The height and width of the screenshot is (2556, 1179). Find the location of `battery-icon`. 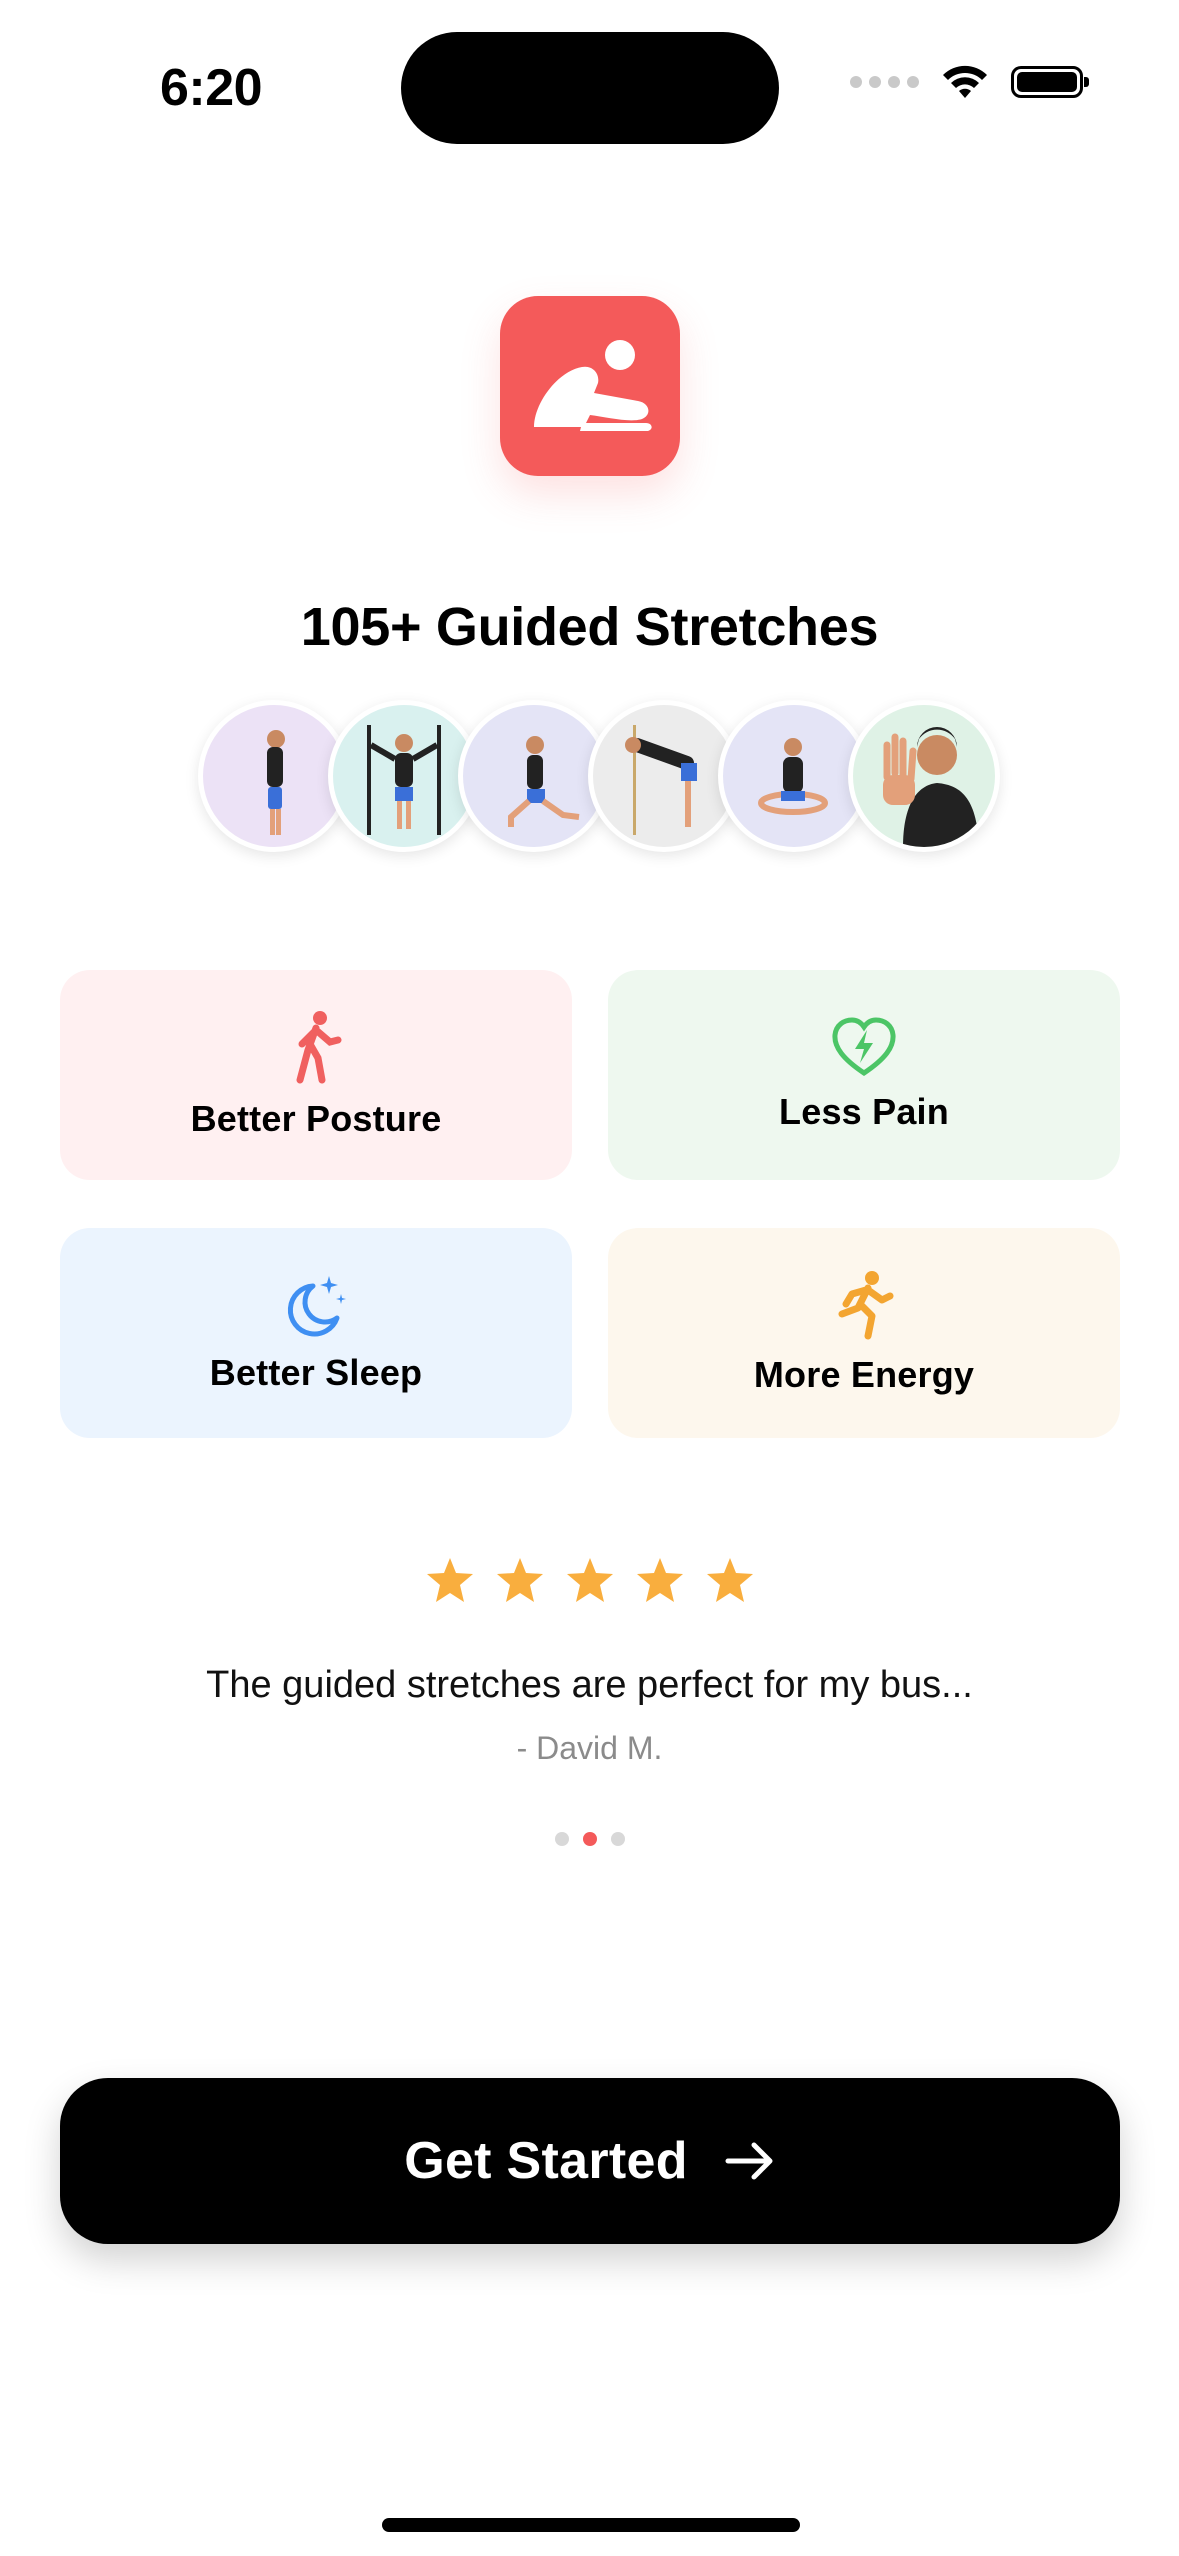

battery-icon is located at coordinates (1050, 82).